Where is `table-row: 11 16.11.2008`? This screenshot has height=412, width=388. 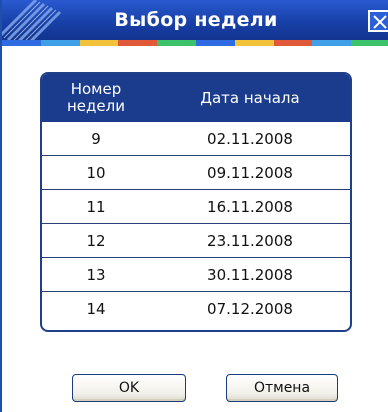
table-row: 11 16.11.2008 is located at coordinates (196, 207).